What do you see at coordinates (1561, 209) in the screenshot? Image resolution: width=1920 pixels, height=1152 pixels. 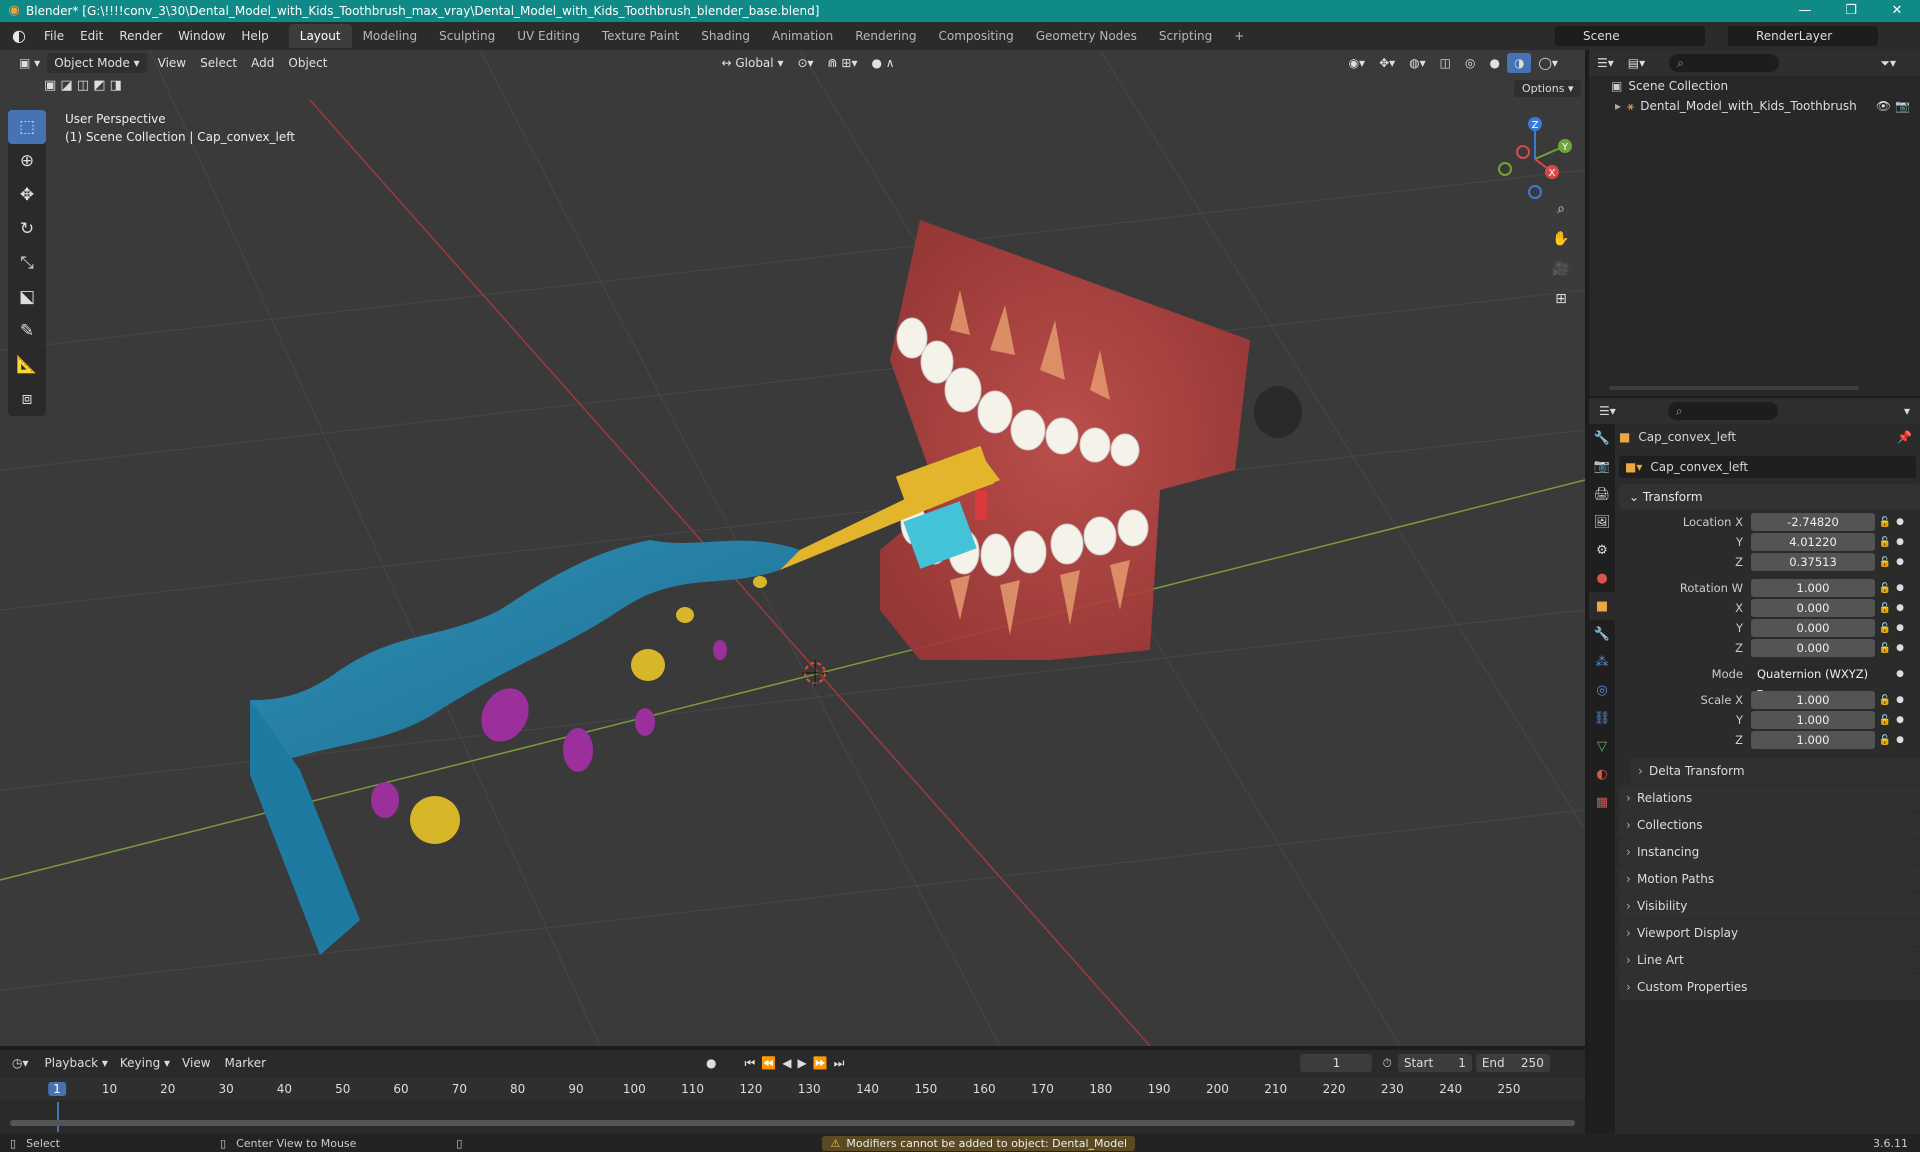 I see `zoom-icon: ⌕` at bounding box center [1561, 209].